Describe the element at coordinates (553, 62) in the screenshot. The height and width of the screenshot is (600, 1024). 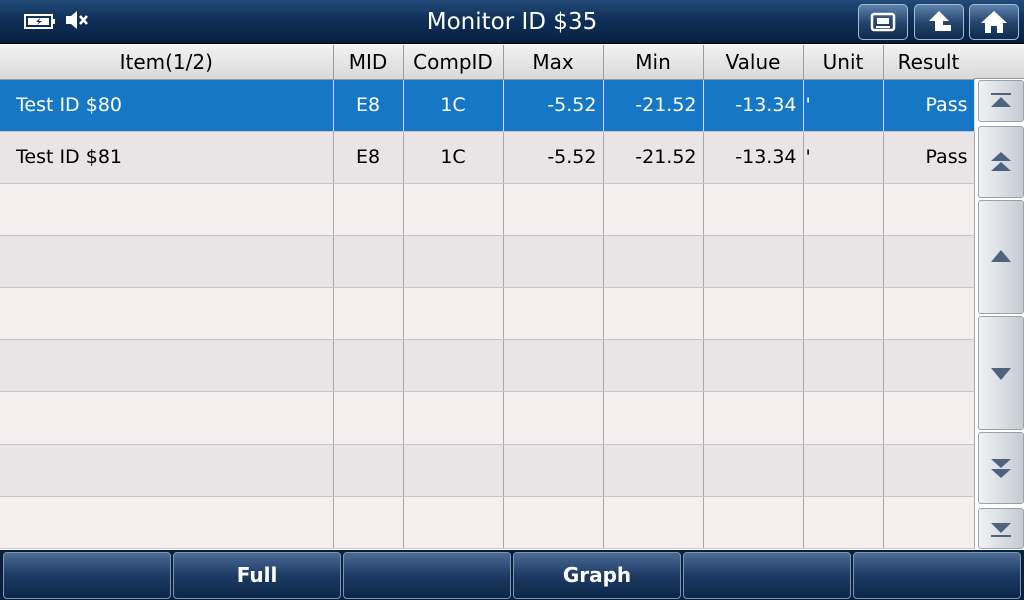
I see `column-header-max: Max` at that location.